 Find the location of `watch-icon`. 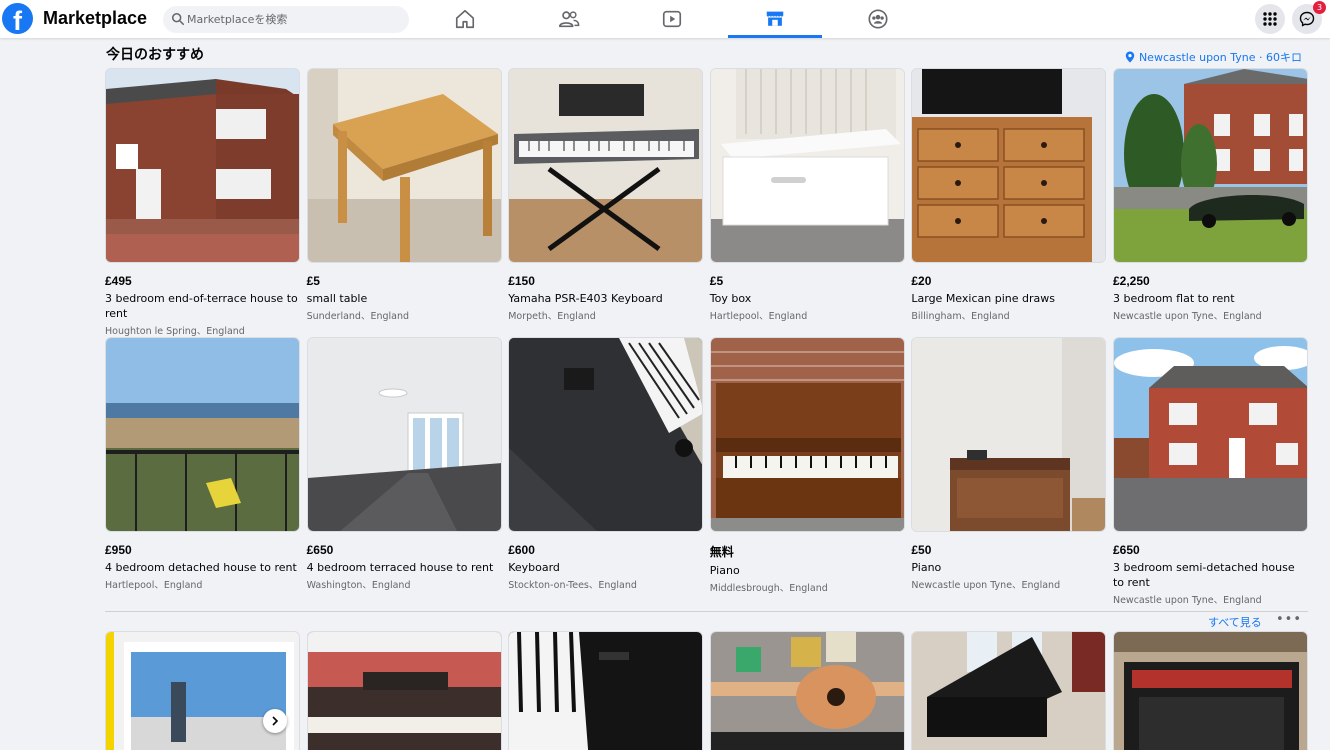

watch-icon is located at coordinates (672, 19).